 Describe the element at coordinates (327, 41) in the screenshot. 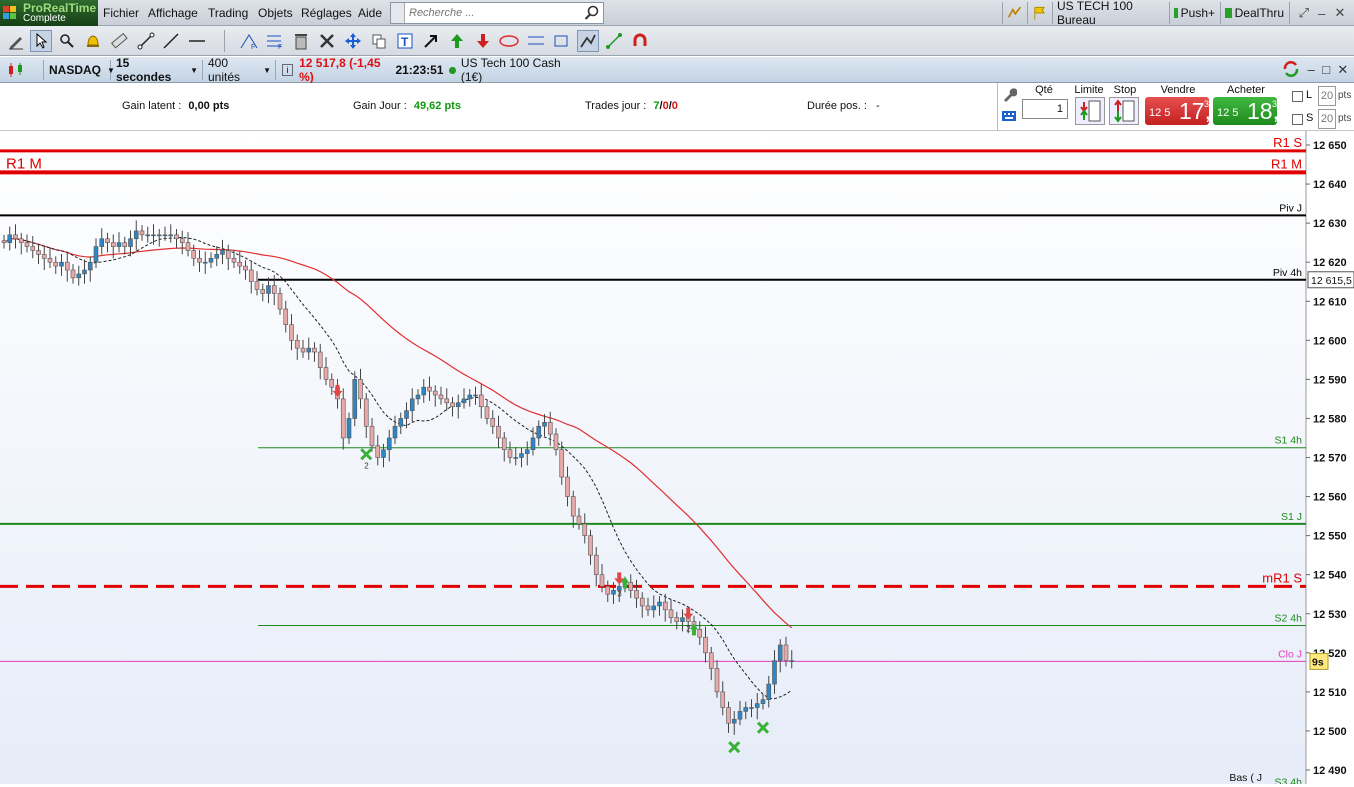

I see `tools-icon` at that location.